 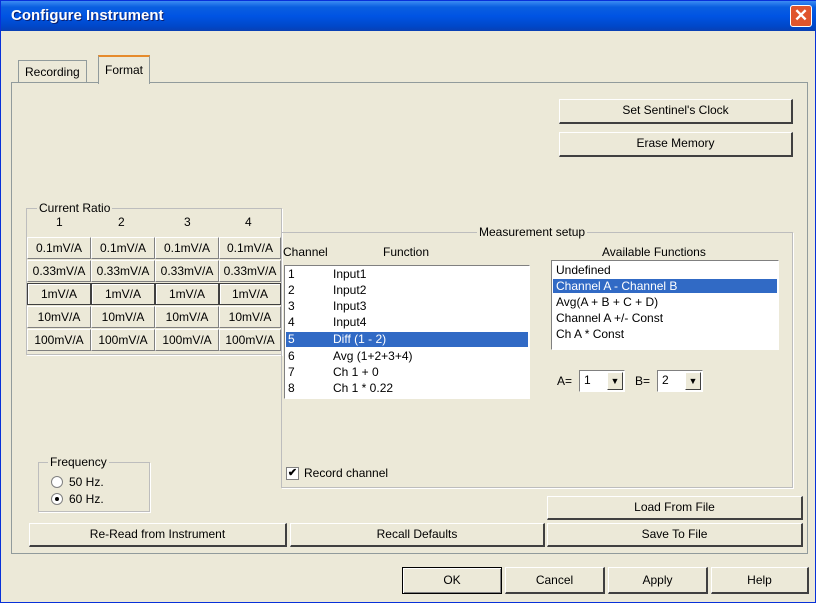 What do you see at coordinates (350, 290) in the screenshot?
I see `channel-function: Input2` at bounding box center [350, 290].